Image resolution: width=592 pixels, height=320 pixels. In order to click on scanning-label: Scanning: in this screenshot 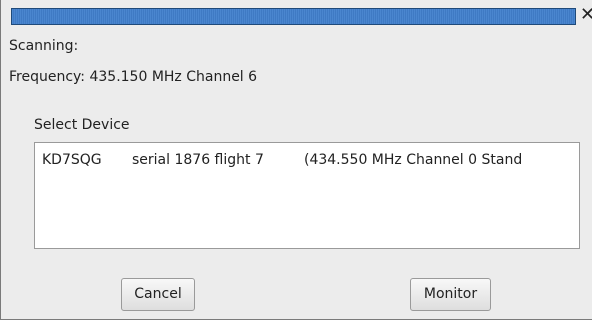, I will do `click(44, 46)`.